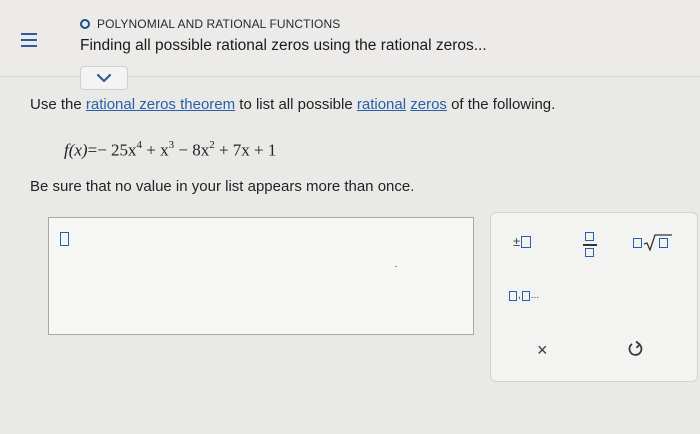 Image resolution: width=700 pixels, height=434 pixels. I want to click on rational-zeros-theorem-link: rational zeros theorem, so click(160, 104).